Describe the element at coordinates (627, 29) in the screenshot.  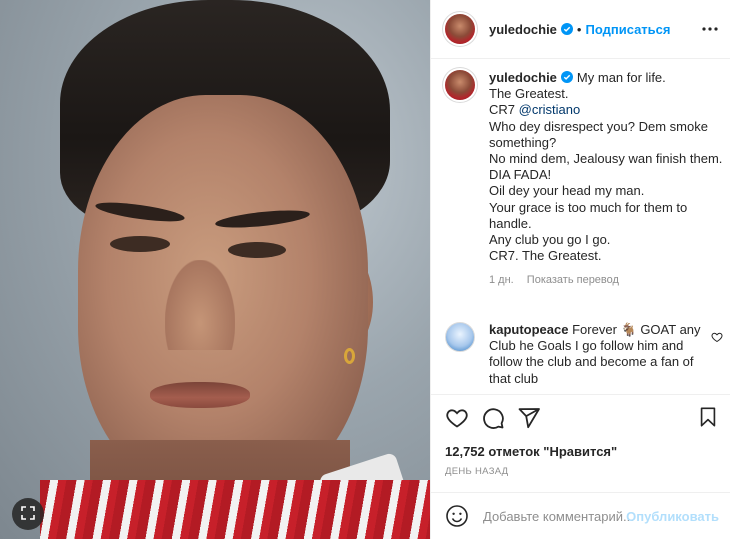
I see `follow-button: Подписаться` at that location.